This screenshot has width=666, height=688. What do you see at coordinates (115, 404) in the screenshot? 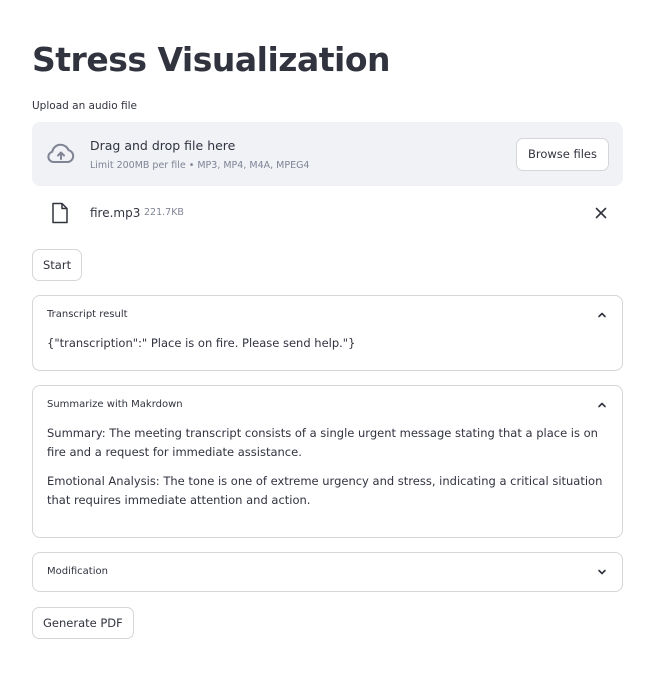
I see `summary-expander-title: Summarize with Makrdown` at bounding box center [115, 404].